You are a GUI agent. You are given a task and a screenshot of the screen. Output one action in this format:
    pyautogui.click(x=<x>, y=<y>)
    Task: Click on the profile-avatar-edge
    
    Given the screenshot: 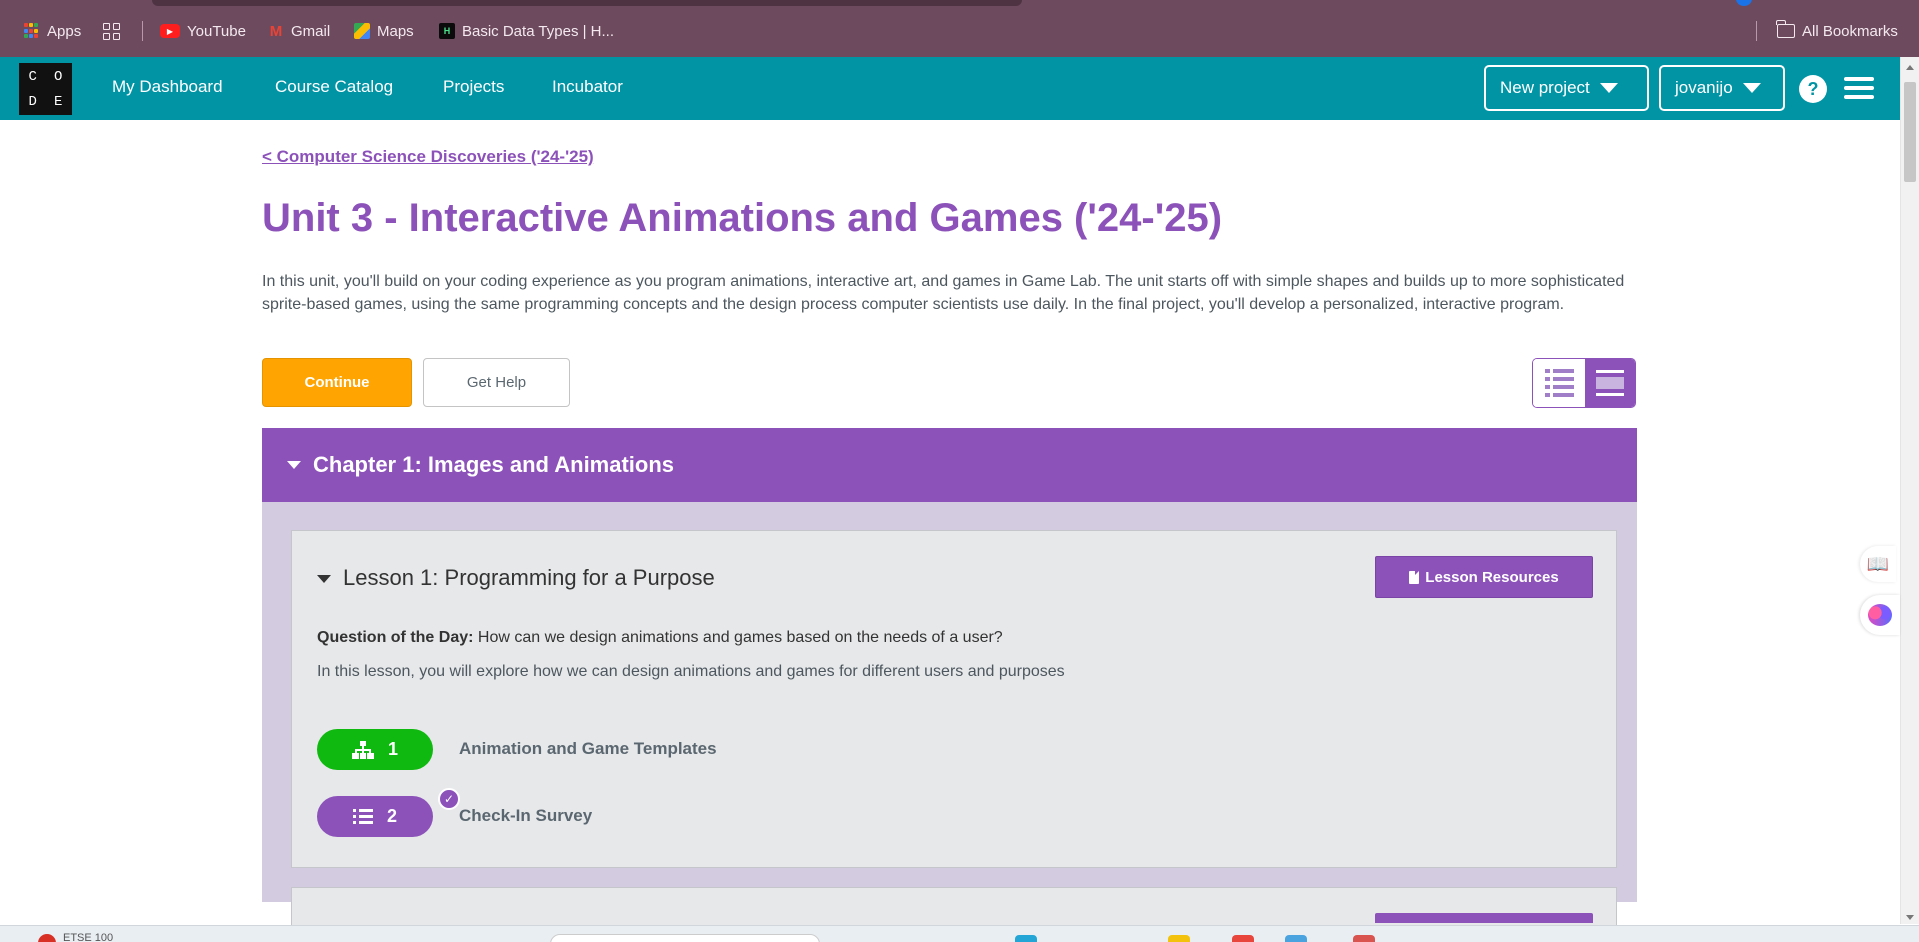 What is the action you would take?
    pyautogui.click(x=1744, y=3)
    